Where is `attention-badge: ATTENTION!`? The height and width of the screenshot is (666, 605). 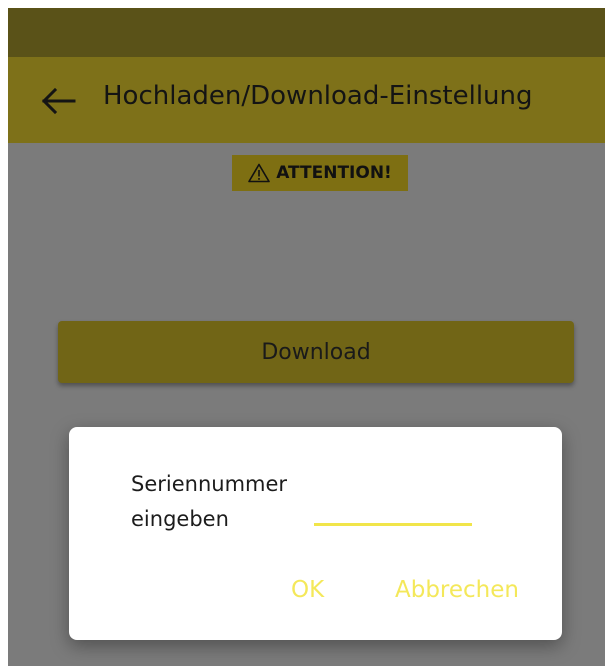
attention-badge: ATTENTION! is located at coordinates (320, 173).